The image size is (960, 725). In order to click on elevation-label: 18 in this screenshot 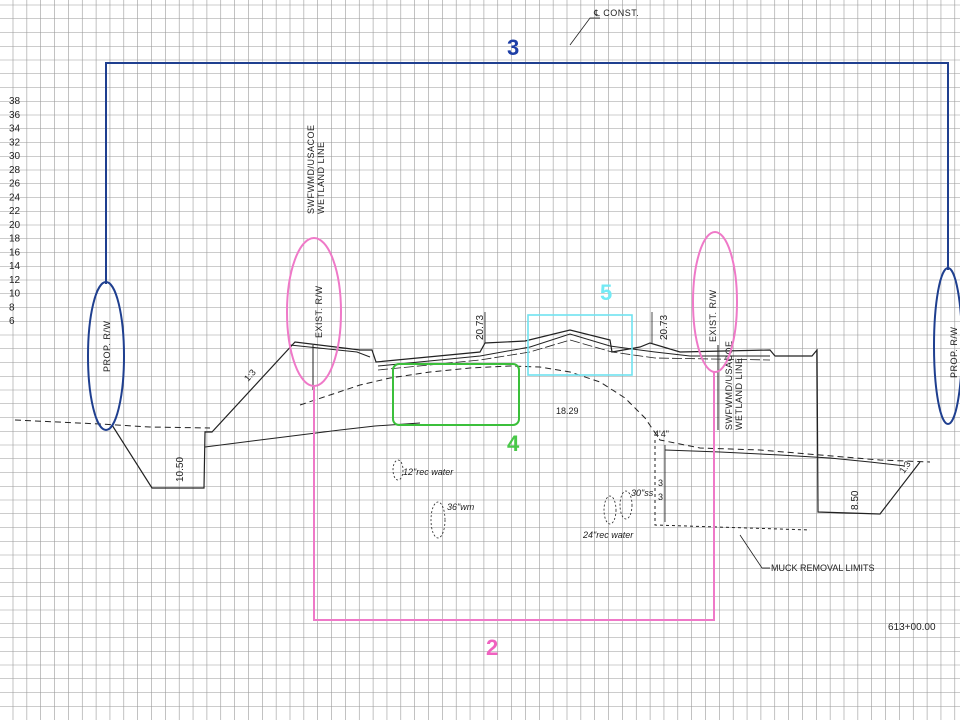, I will do `click(15, 239)`.